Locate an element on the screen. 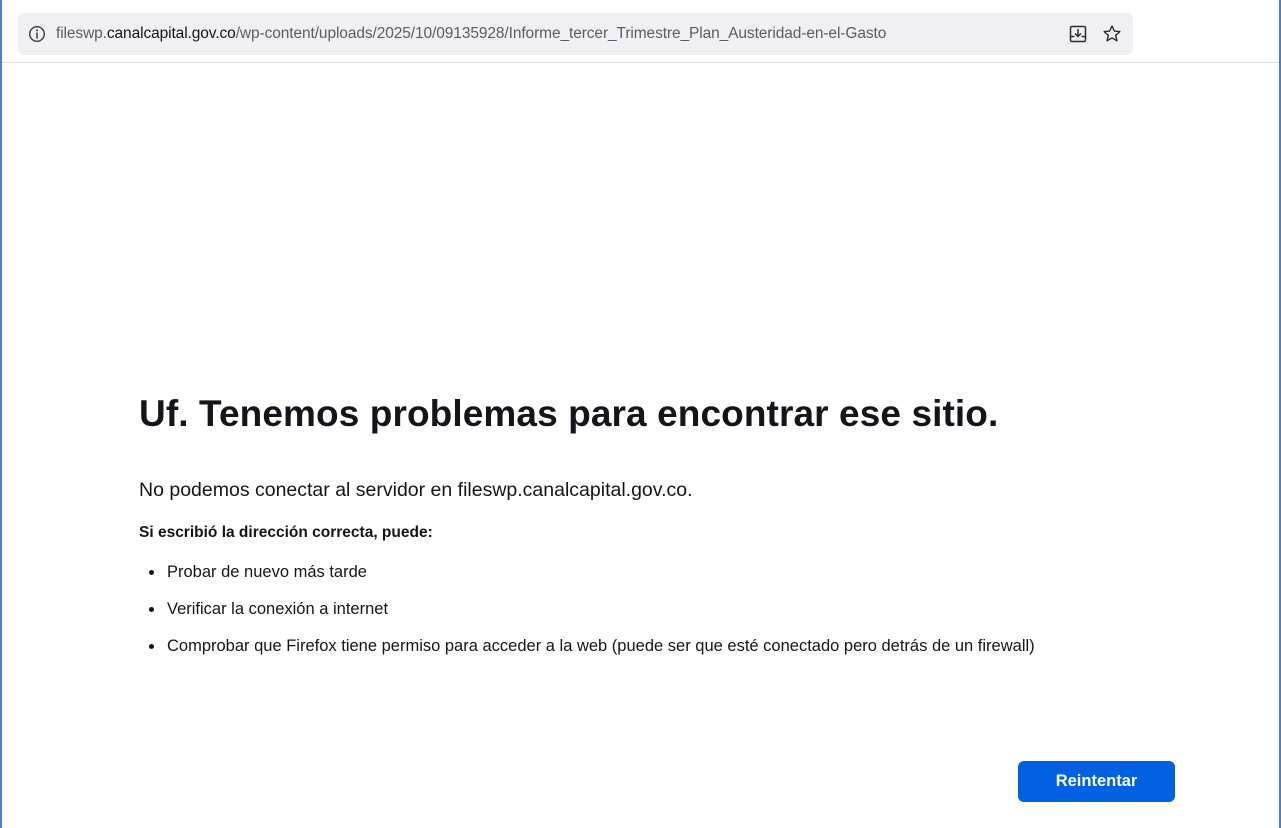 Image resolution: width=1281 pixels, height=828 pixels. url-prefix: fileswp. is located at coordinates (81, 33).